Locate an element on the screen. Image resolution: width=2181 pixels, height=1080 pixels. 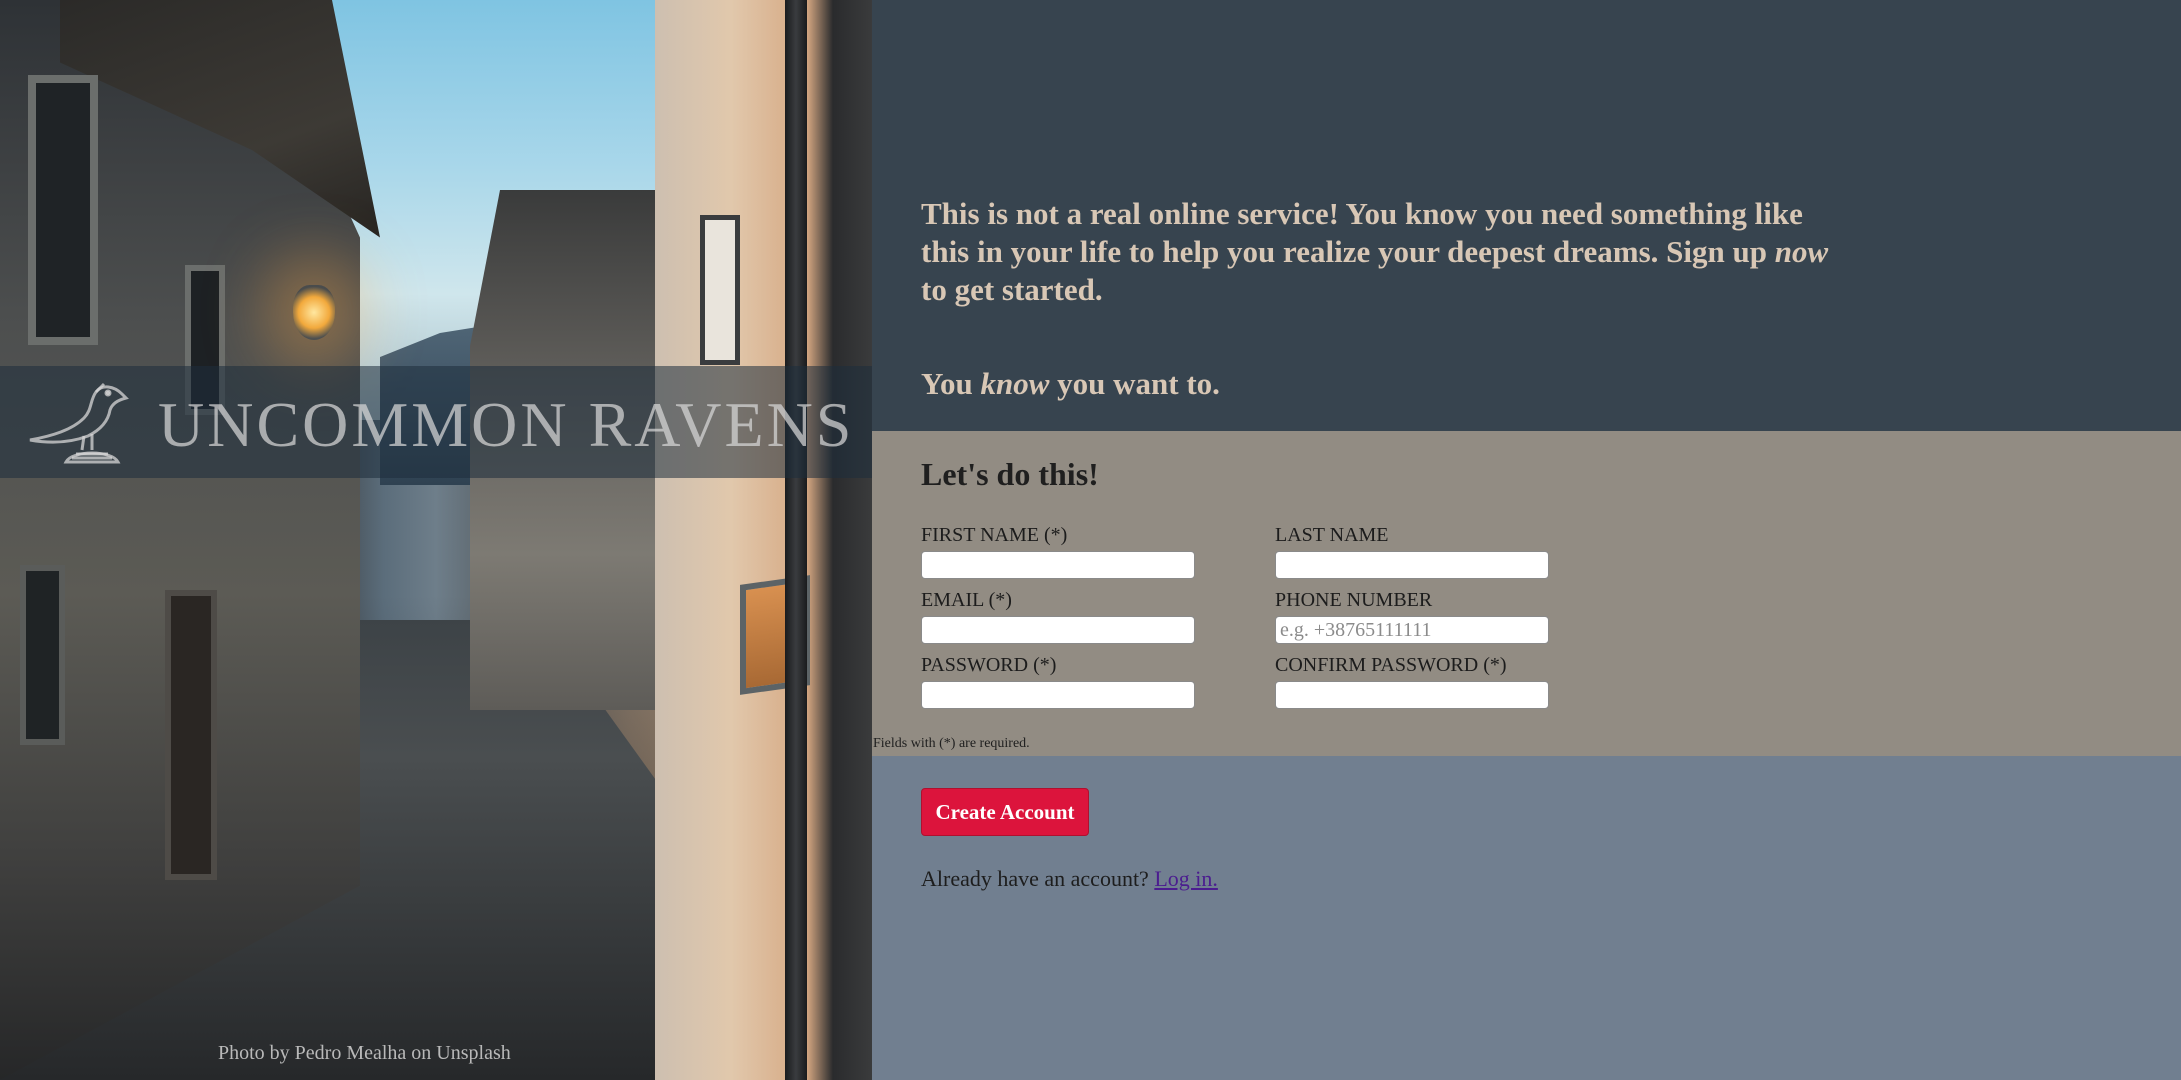
email-label: EMAIL (*) is located at coordinates (966, 600).